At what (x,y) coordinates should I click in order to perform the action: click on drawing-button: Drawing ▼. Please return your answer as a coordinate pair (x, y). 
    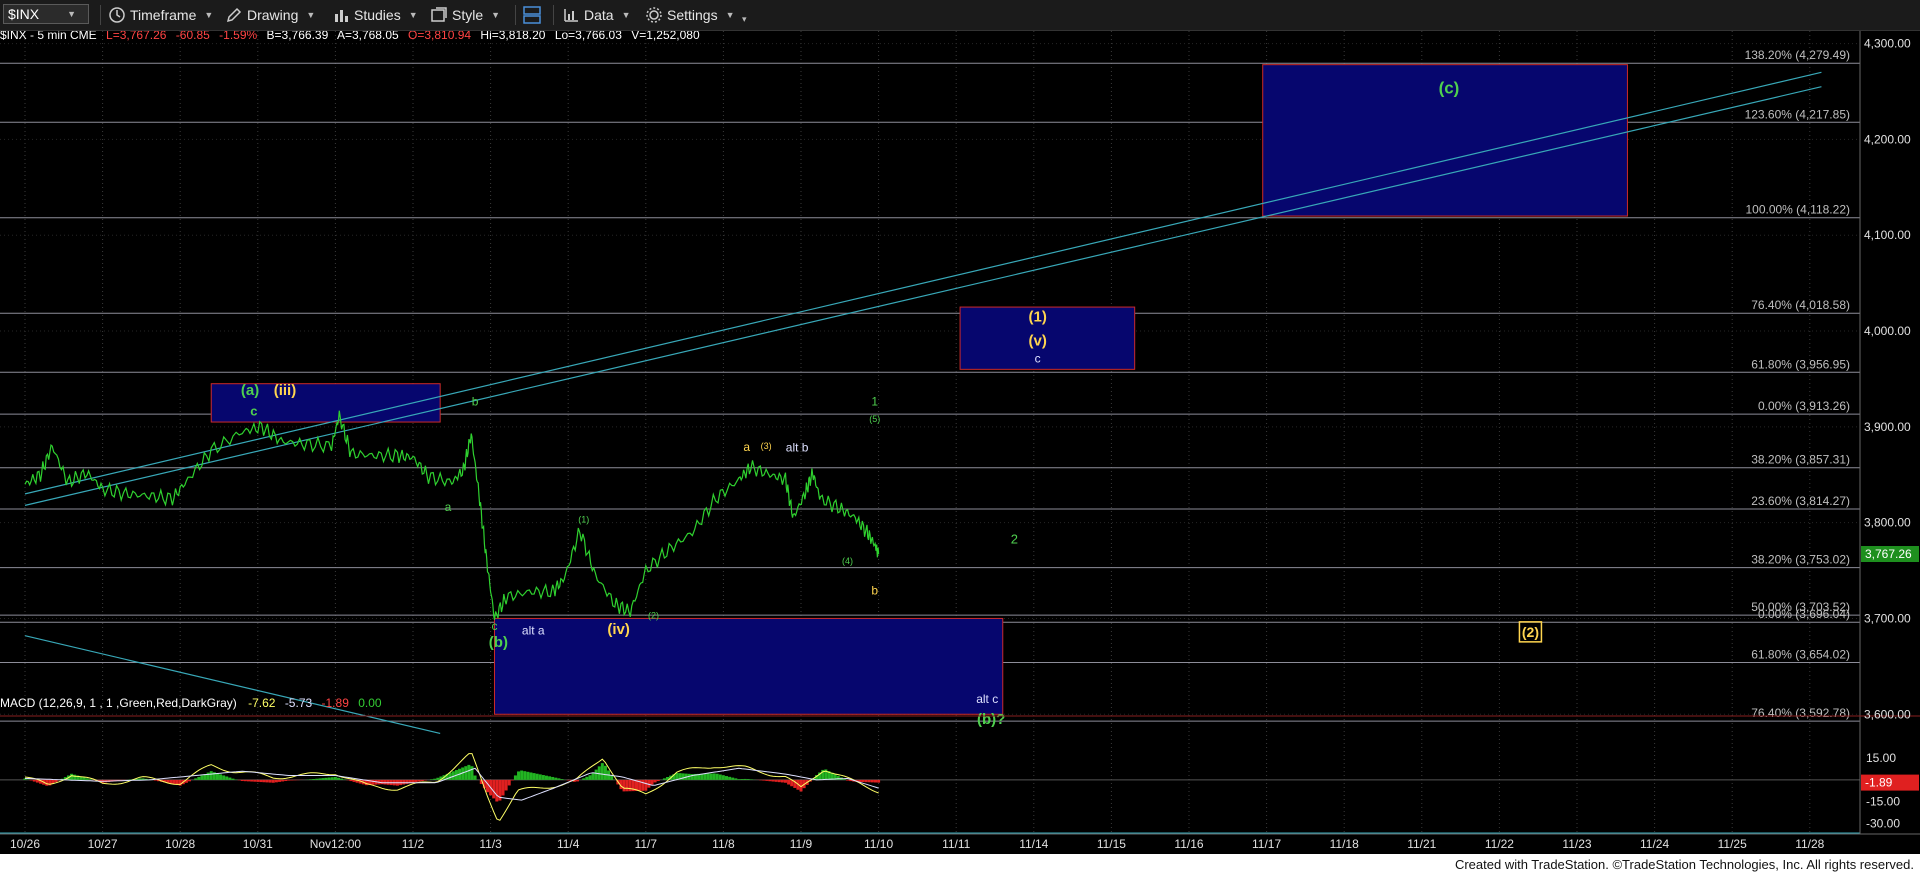
    Looking at the image, I should click on (270, 15).